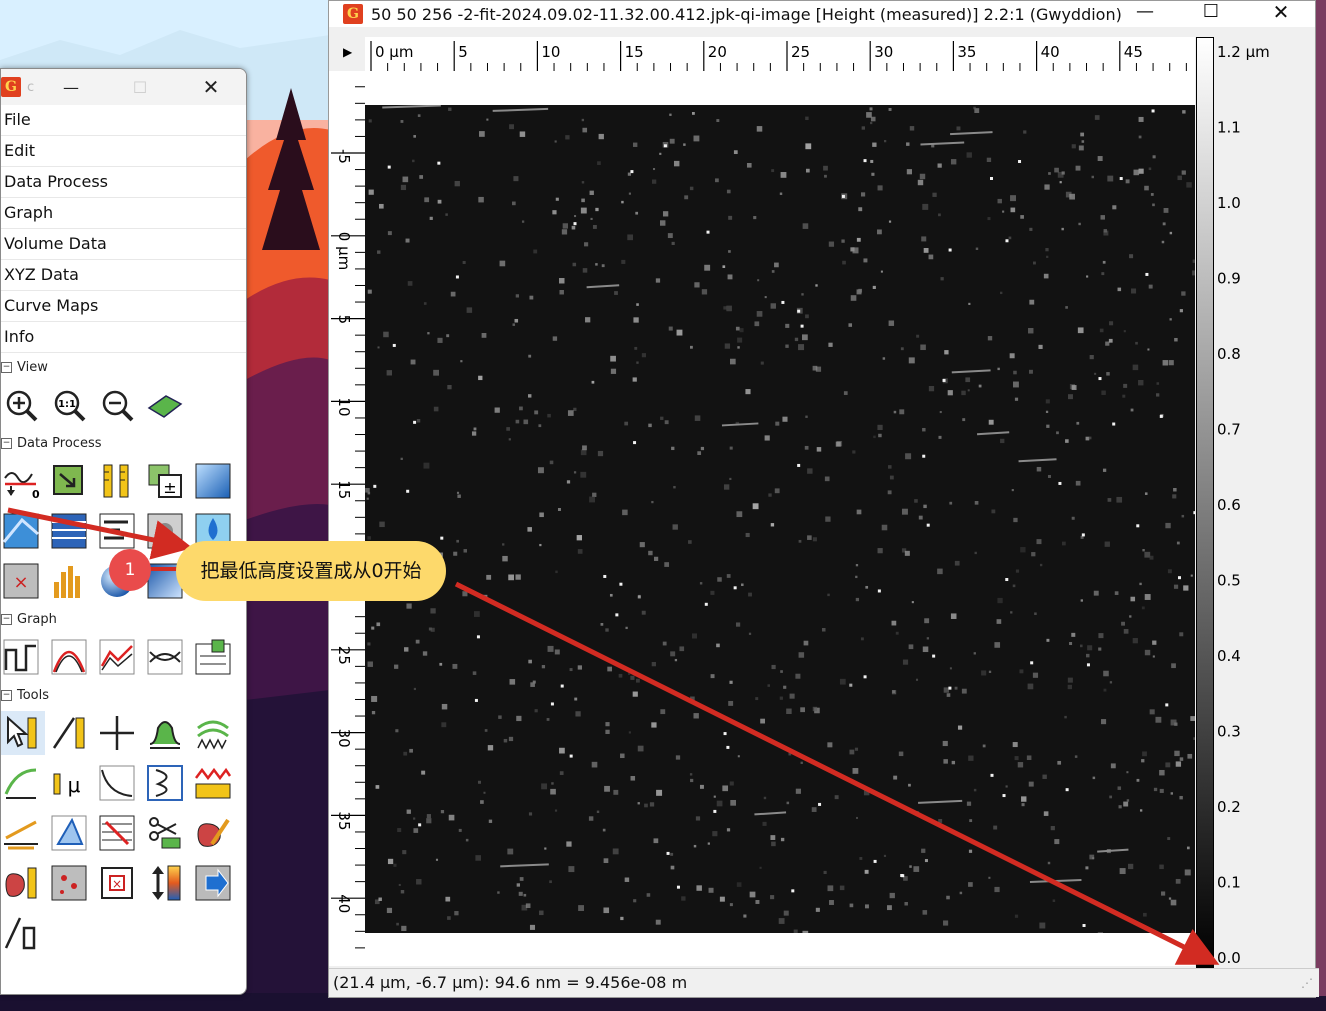 The height and width of the screenshot is (1011, 1326). I want to click on ruler-menu-icon: ▶, so click(347, 52).